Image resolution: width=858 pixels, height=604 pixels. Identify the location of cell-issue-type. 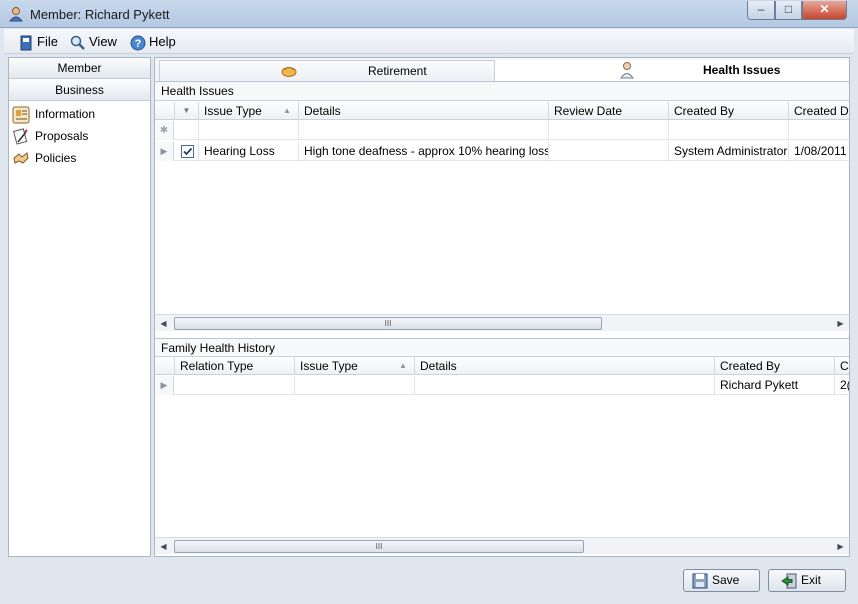
(355, 385).